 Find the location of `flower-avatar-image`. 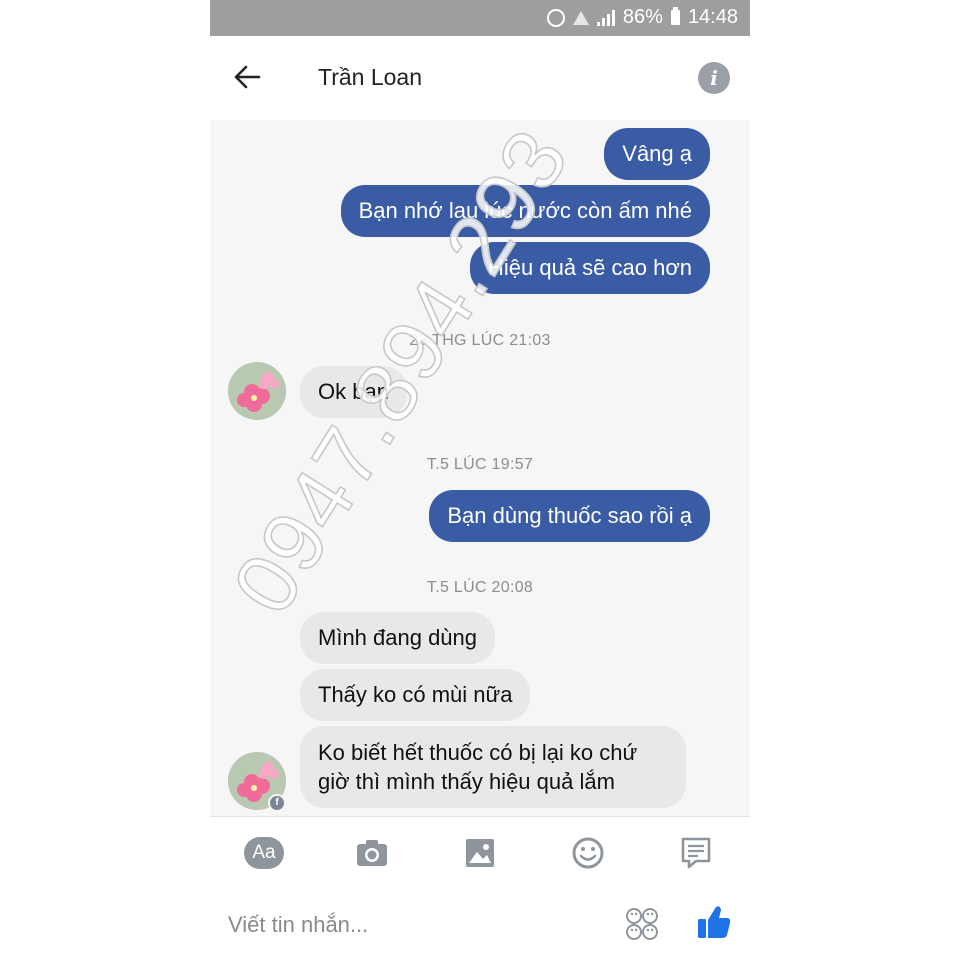

flower-avatar-image is located at coordinates (257, 391).